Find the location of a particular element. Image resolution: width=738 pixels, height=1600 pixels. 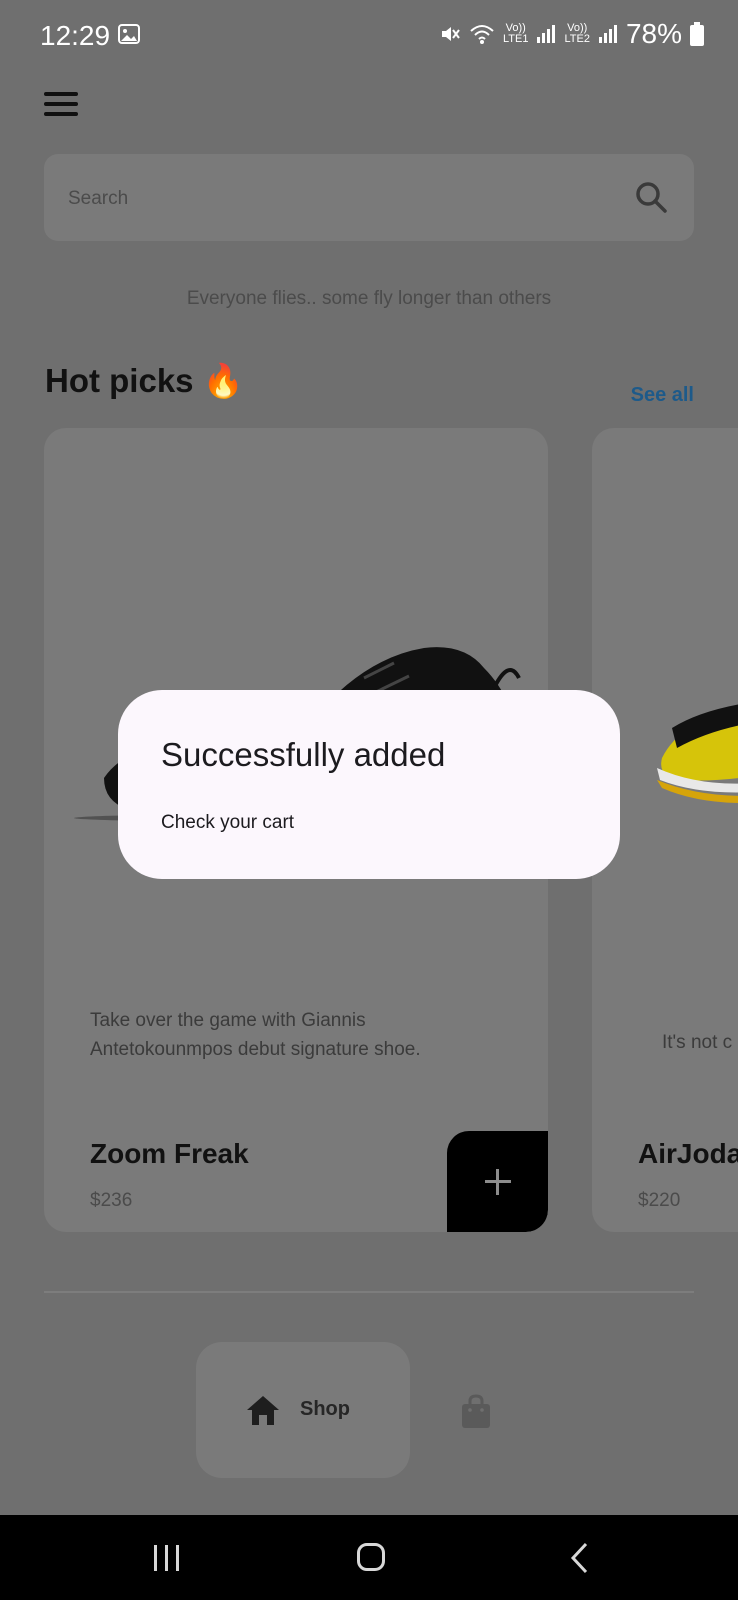

fire-icon: 🔥 is located at coordinates (223, 380).